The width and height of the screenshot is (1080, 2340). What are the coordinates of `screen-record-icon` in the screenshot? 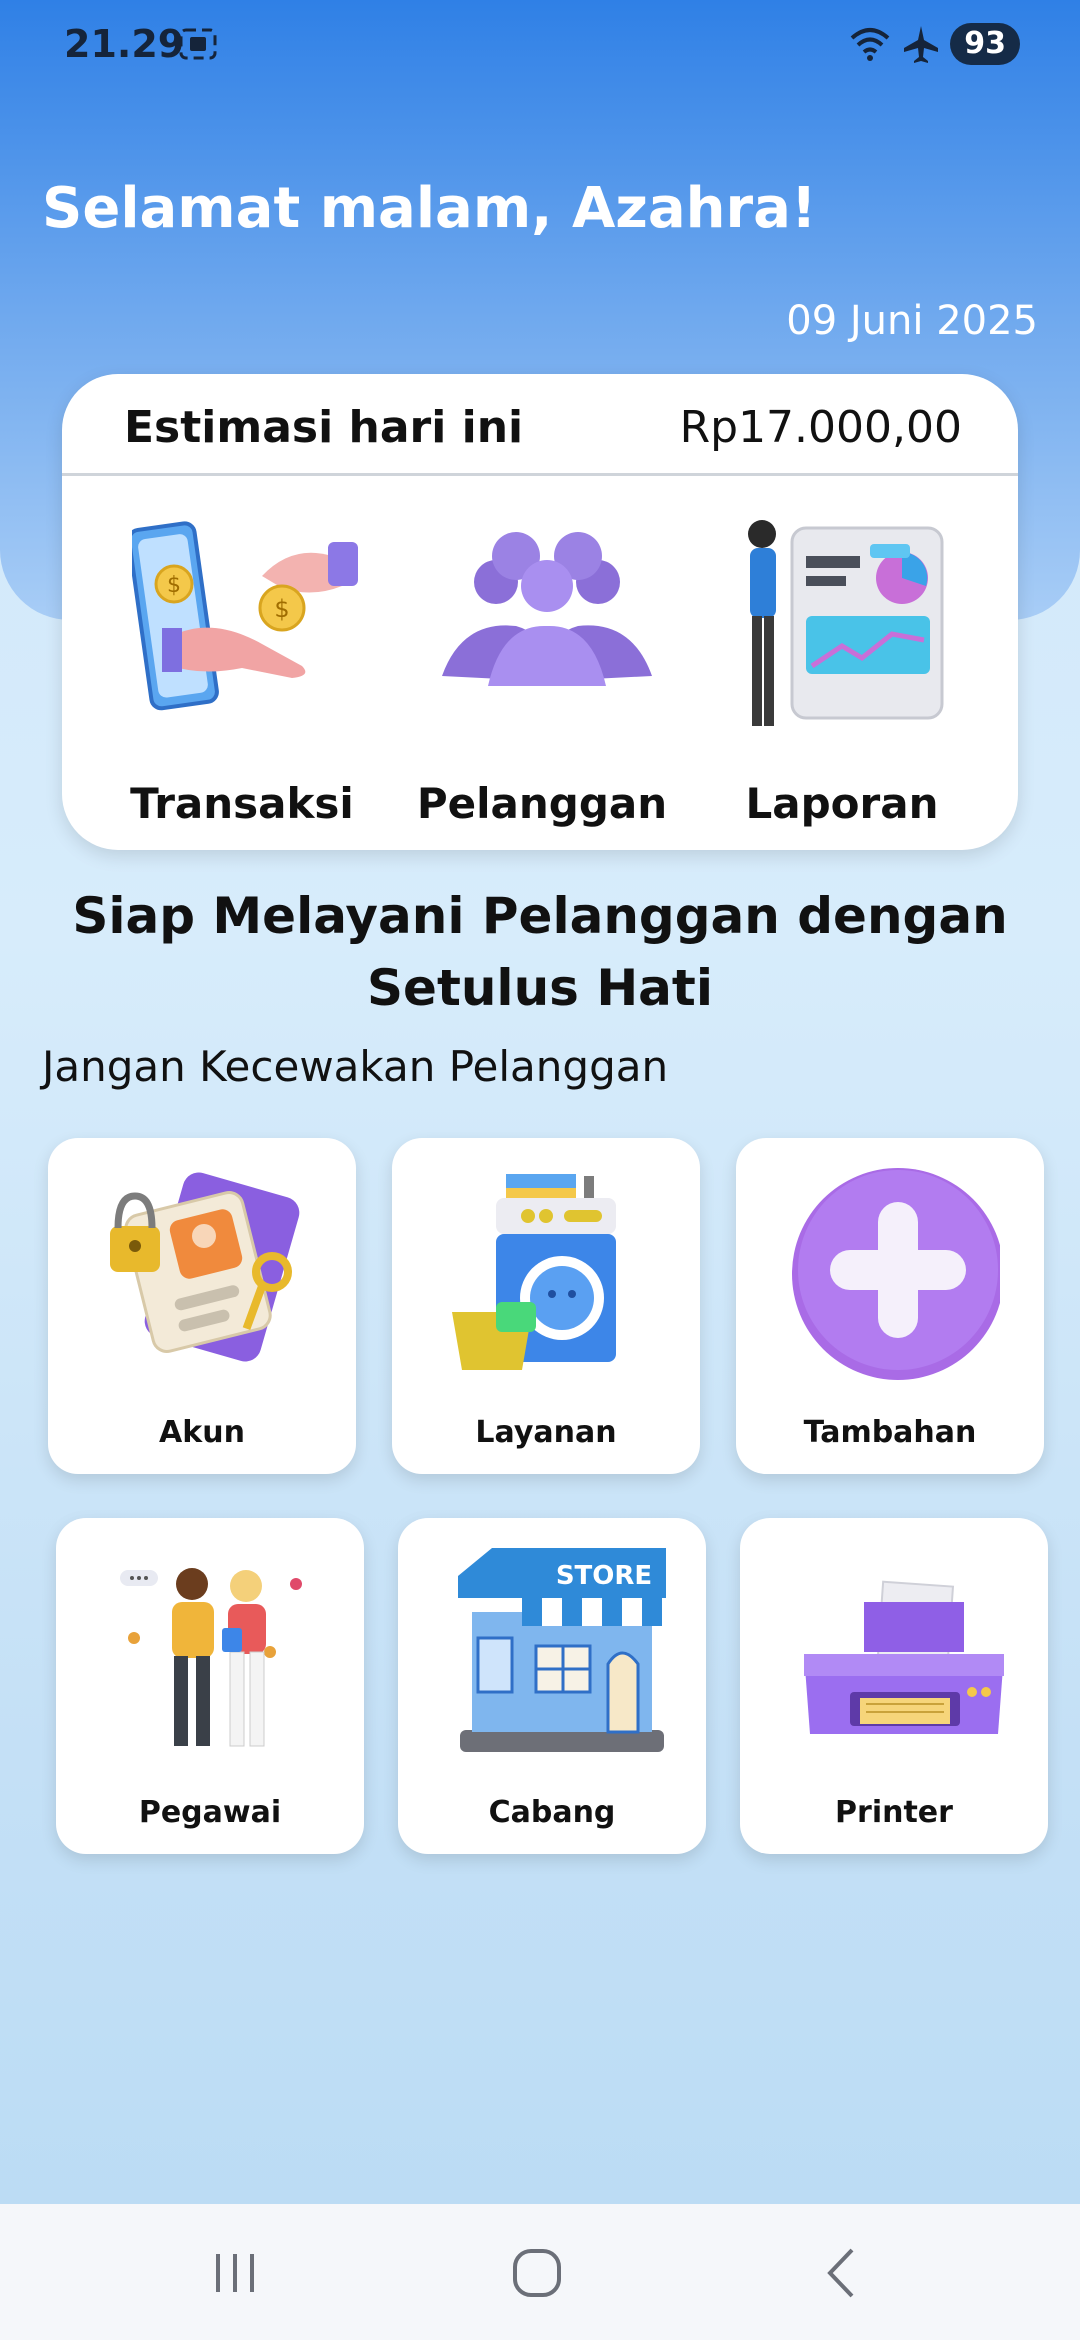 It's located at (198, 44).